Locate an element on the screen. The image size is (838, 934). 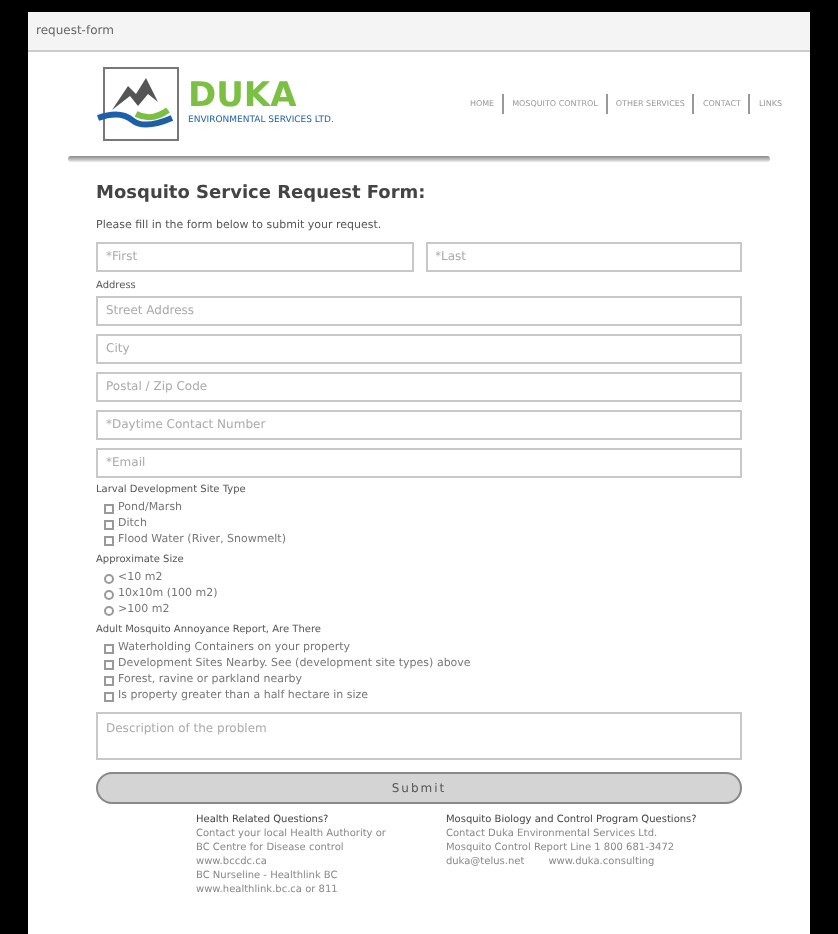
logo-name: DUKA is located at coordinates (242, 97).